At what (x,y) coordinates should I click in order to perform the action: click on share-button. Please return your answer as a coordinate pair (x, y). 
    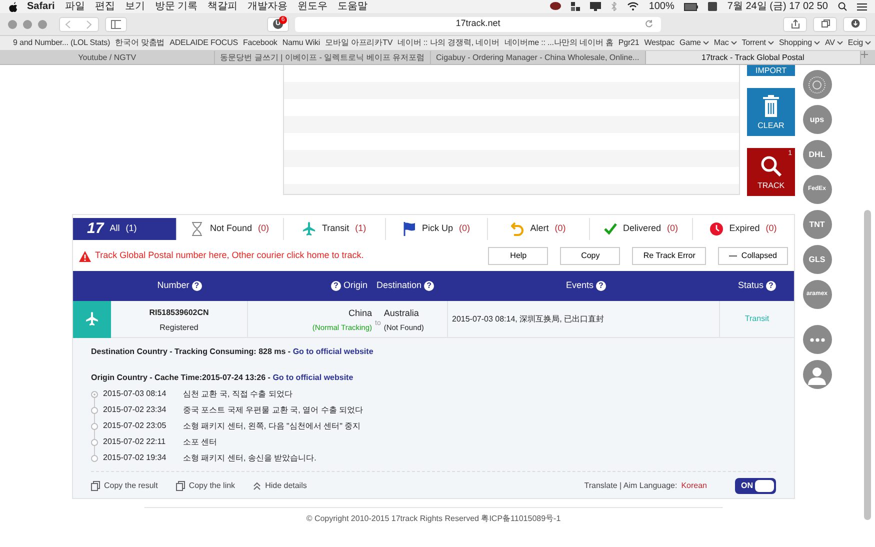
    Looking at the image, I should click on (795, 24).